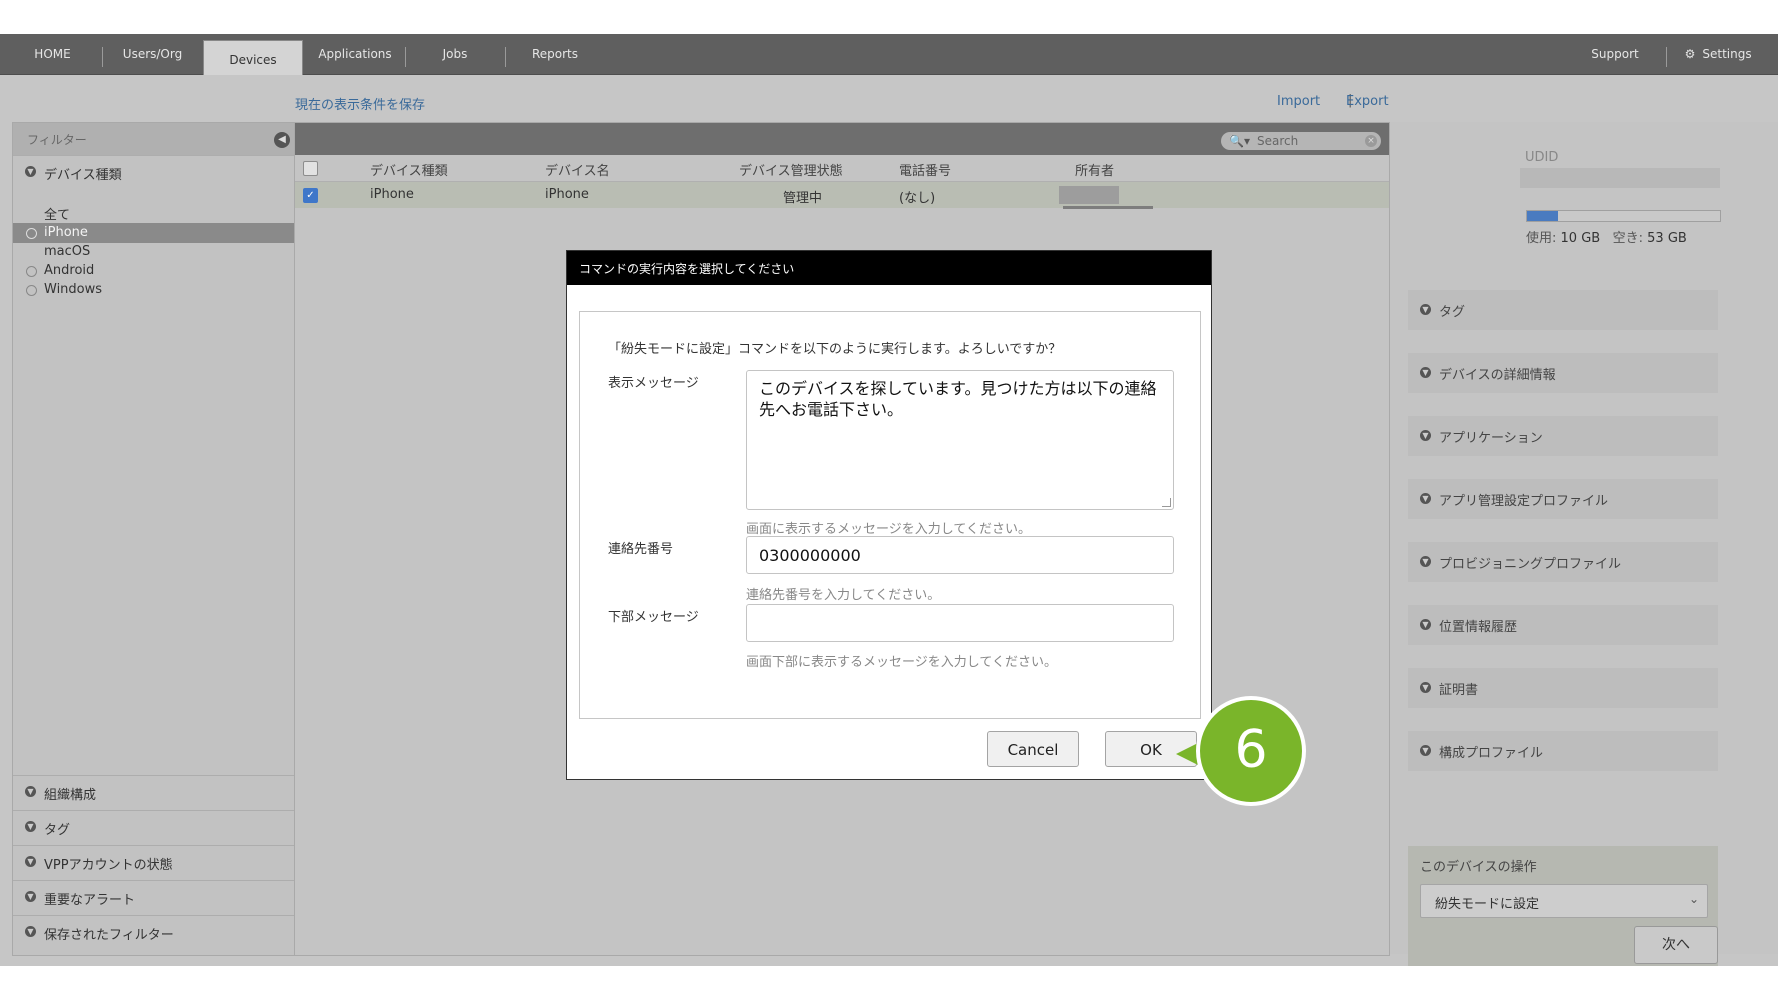  What do you see at coordinates (1541, 238) in the screenshot?
I see `storage-used-label: 使用:` at bounding box center [1541, 238].